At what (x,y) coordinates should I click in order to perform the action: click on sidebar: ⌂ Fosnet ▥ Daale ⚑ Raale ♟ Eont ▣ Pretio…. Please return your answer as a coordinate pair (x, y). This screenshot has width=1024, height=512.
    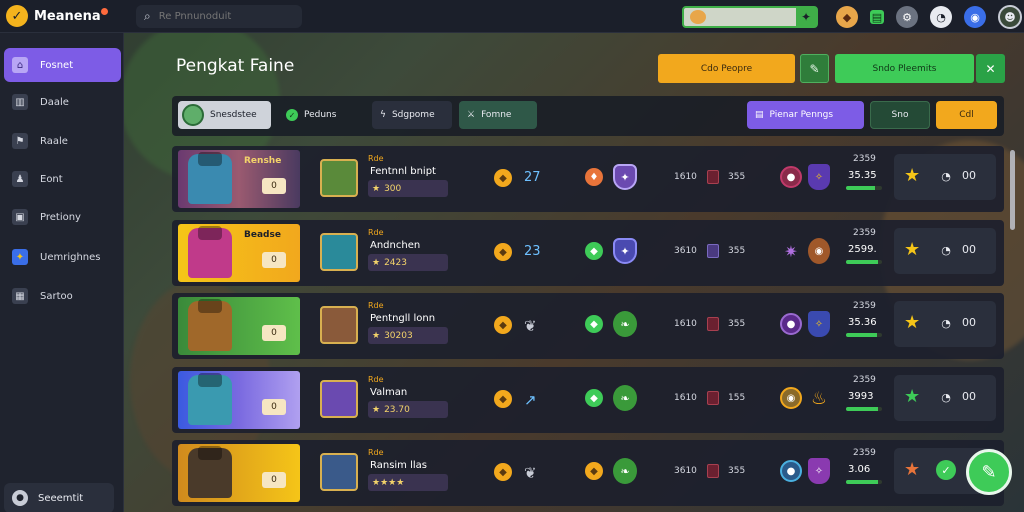
    Looking at the image, I should click on (62, 272).